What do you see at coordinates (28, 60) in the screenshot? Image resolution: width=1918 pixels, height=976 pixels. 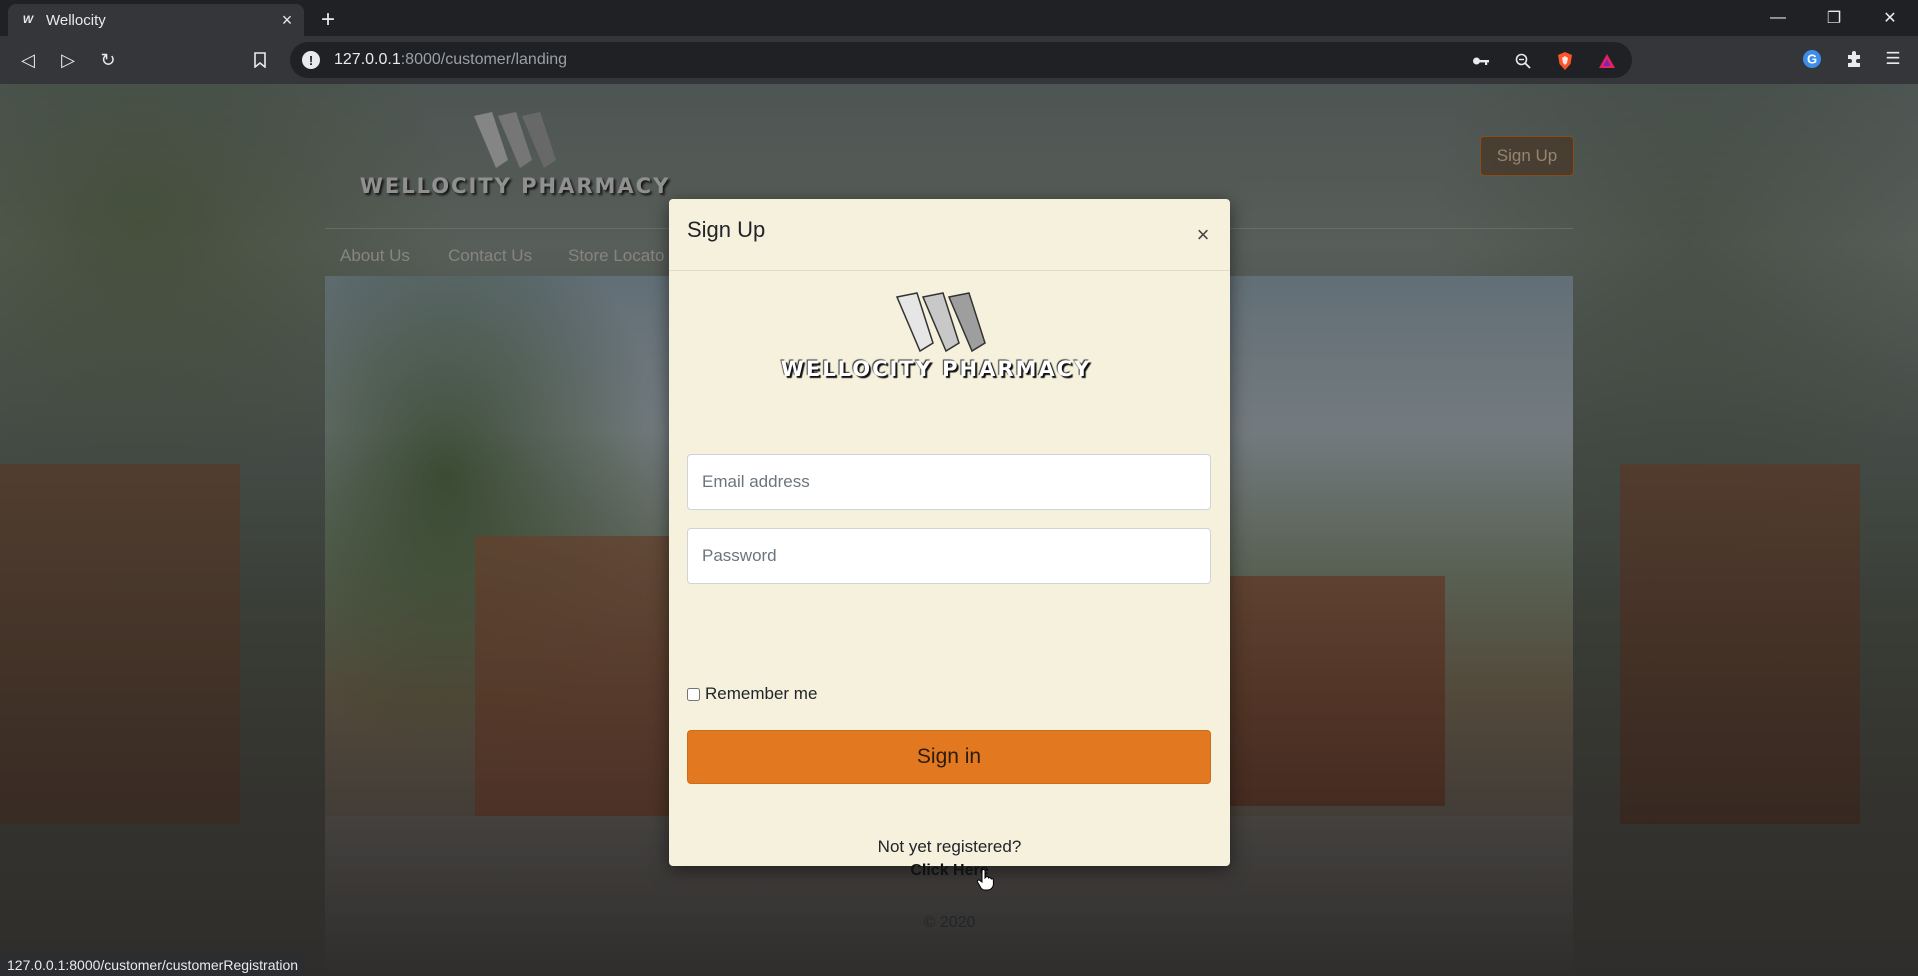 I see `back-icon: ◁` at bounding box center [28, 60].